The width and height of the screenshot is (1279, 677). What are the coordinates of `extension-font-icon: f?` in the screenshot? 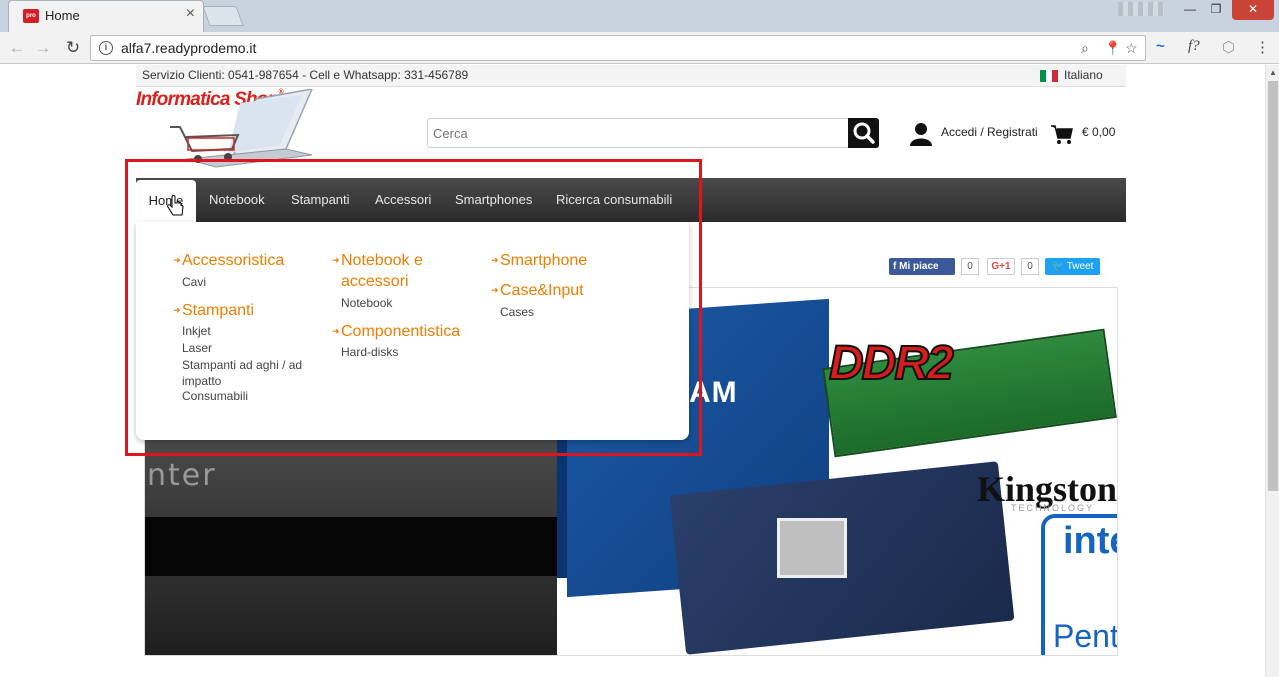 It's located at (1194, 46).